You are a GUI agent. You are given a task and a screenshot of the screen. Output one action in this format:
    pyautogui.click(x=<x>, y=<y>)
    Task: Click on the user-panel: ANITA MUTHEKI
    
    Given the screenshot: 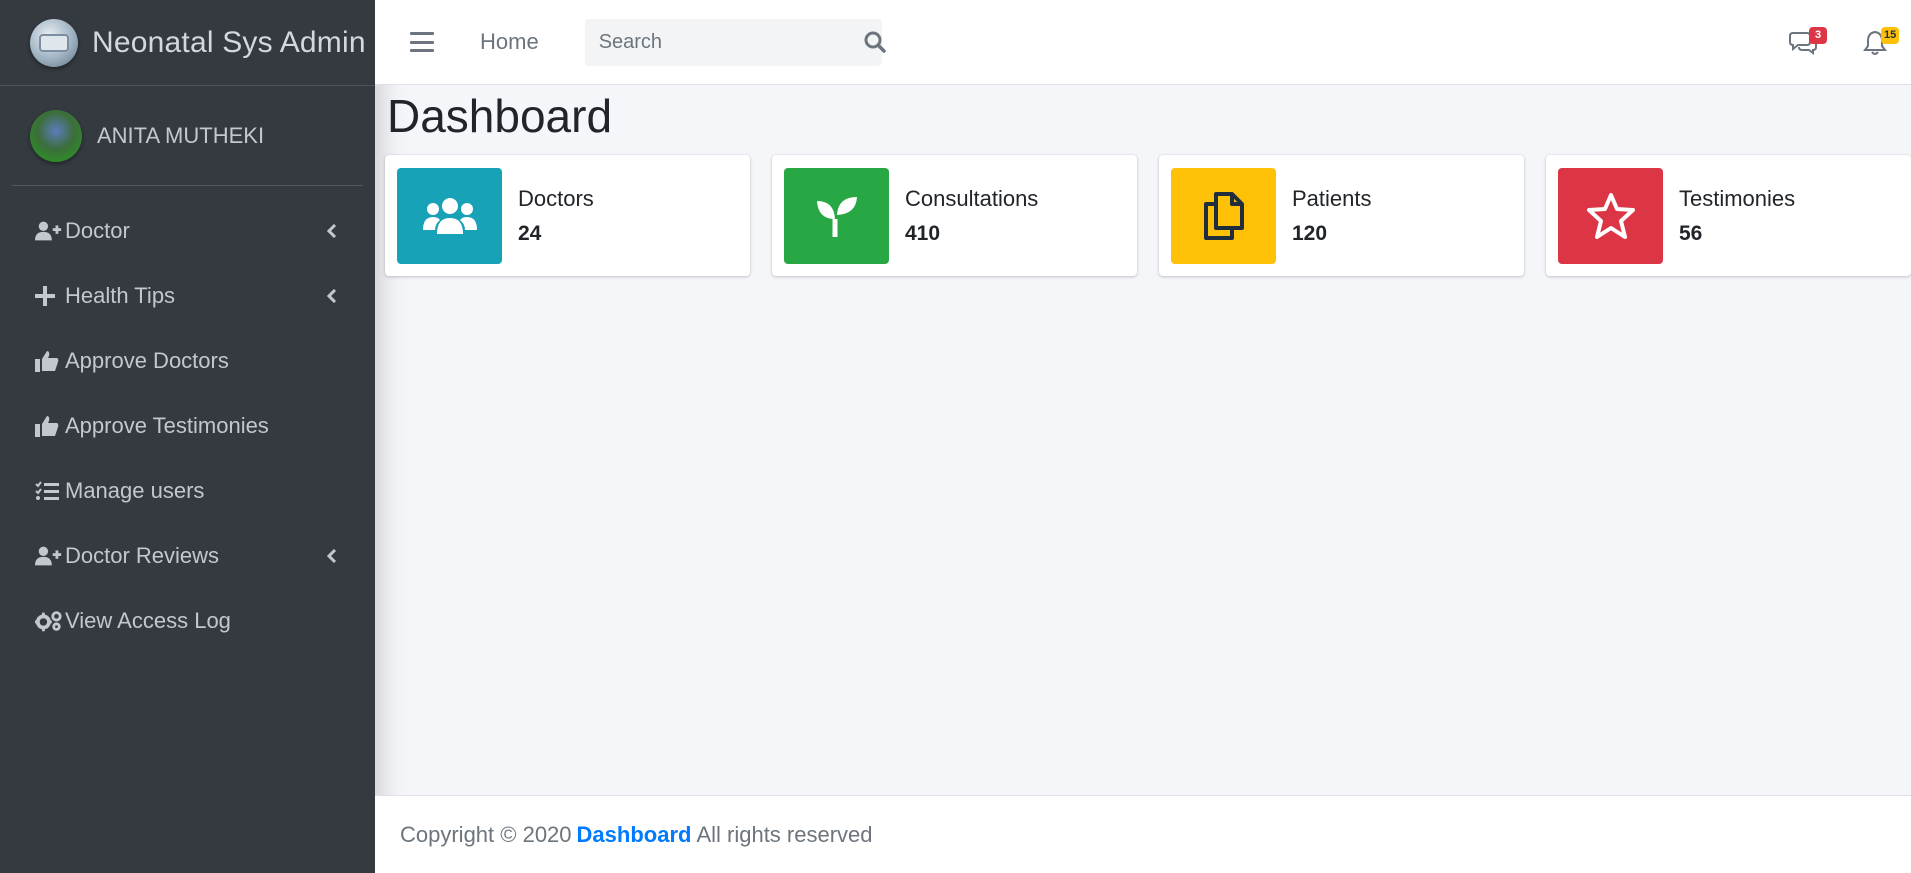 What is the action you would take?
    pyautogui.click(x=187, y=136)
    